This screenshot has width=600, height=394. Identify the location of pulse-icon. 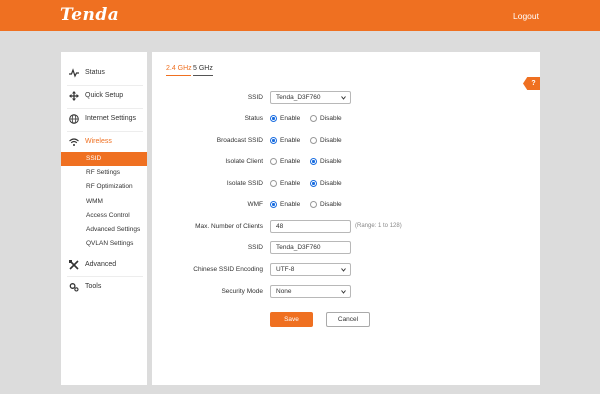
(74, 73).